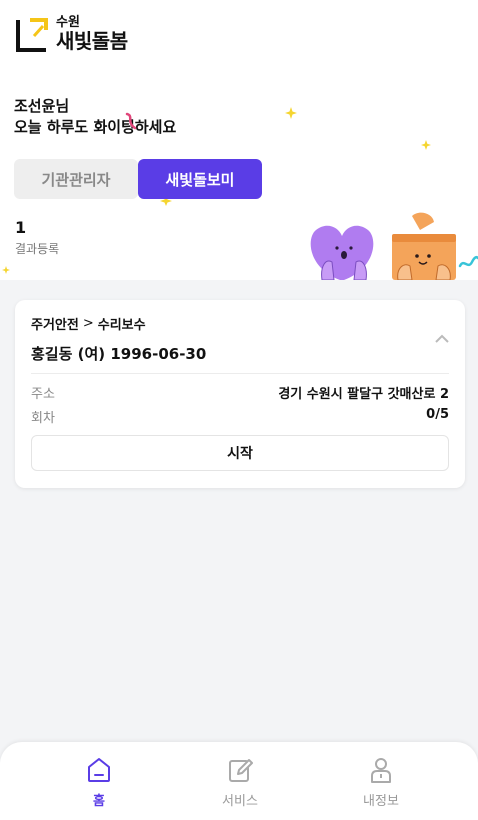 The height and width of the screenshot is (820, 478). What do you see at coordinates (21, 227) in the screenshot?
I see `result-count: 1` at bounding box center [21, 227].